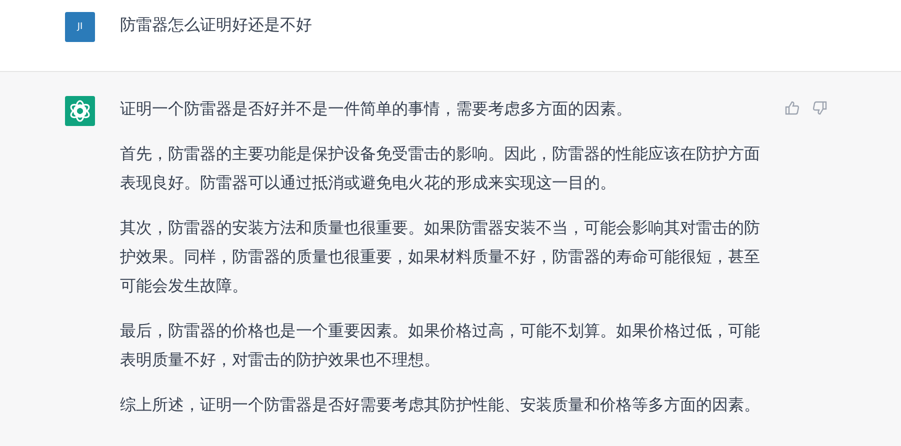 This screenshot has height=446, width=901. Describe the element at coordinates (440, 405) in the screenshot. I see `message-text: 综上所述，证明一个防雷器是否好需要考虑其防护性能、安装质量和价格等多方面的因素。` at that location.